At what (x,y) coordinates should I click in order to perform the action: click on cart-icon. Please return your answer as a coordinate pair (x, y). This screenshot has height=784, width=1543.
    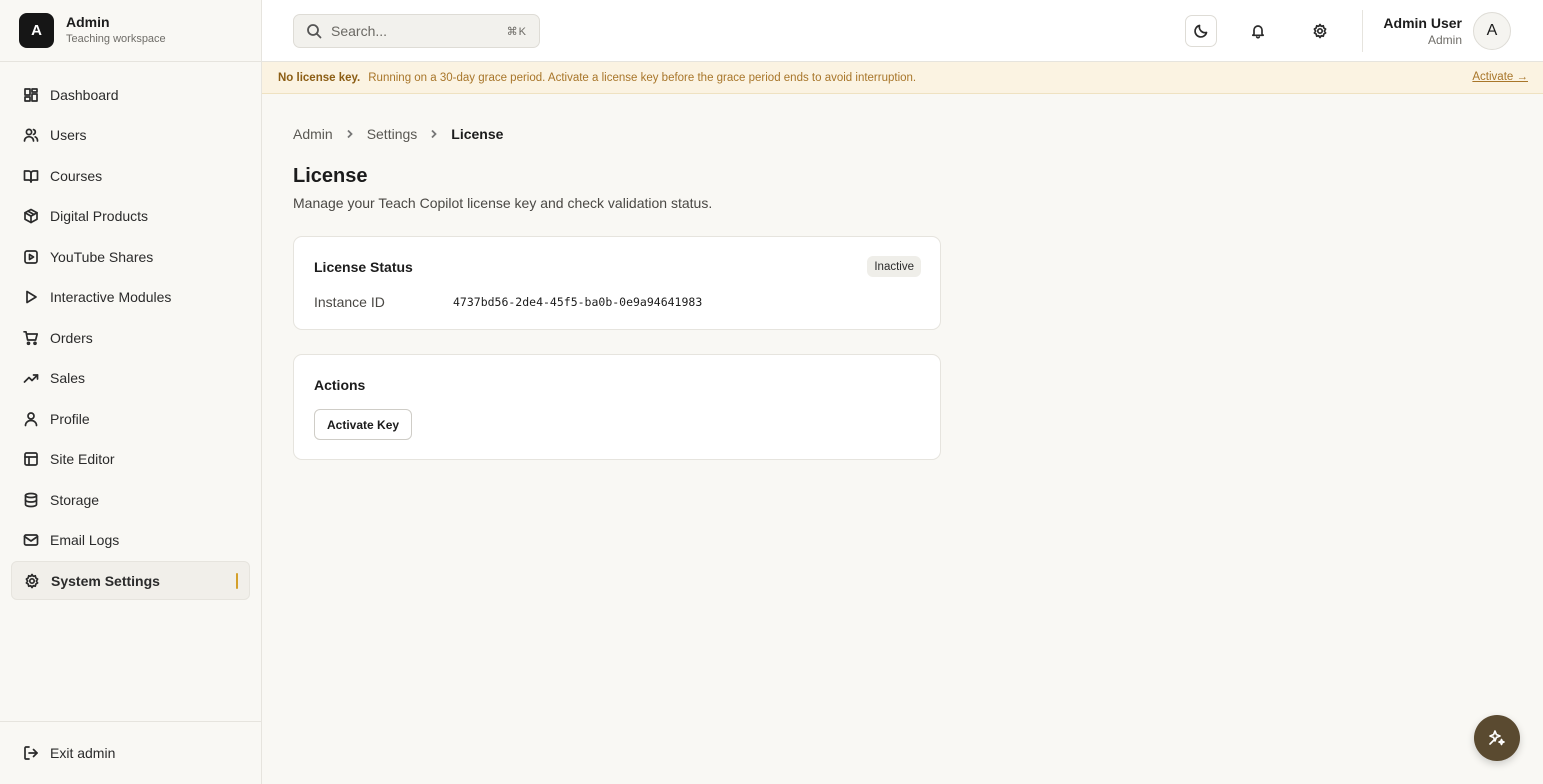
    Looking at the image, I should click on (31, 338).